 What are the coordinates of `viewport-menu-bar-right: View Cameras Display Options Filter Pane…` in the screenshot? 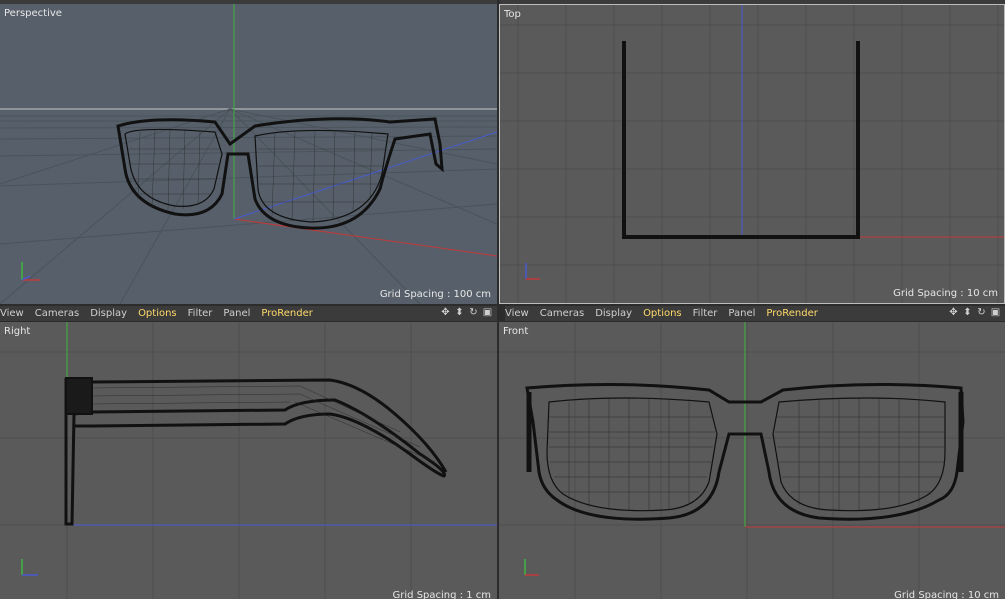 It's located at (248, 314).